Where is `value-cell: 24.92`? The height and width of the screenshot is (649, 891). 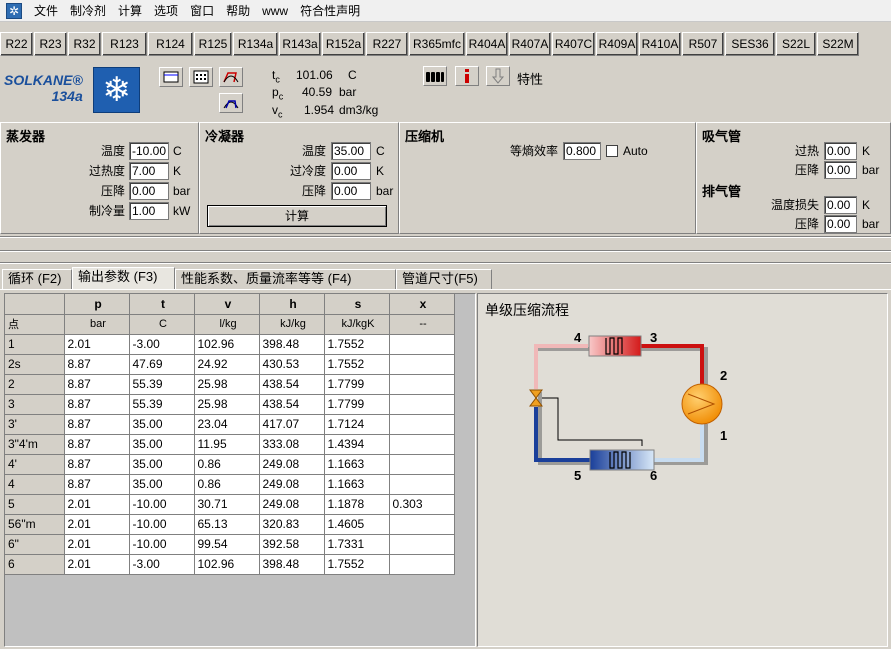 value-cell: 24.92 is located at coordinates (227, 364).